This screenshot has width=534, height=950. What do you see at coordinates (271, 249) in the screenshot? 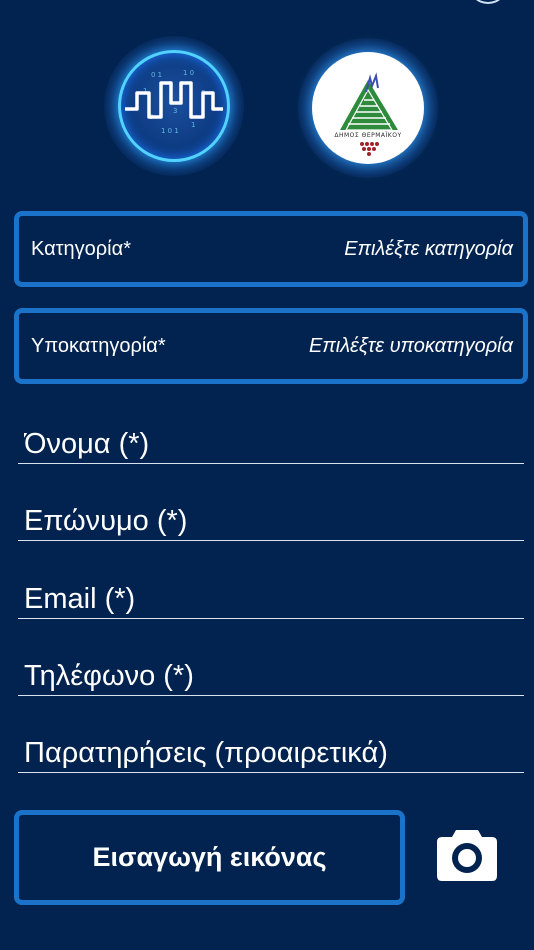
I see `category-select: Κατηγορία* Επιλέξτε κατηγορία` at bounding box center [271, 249].